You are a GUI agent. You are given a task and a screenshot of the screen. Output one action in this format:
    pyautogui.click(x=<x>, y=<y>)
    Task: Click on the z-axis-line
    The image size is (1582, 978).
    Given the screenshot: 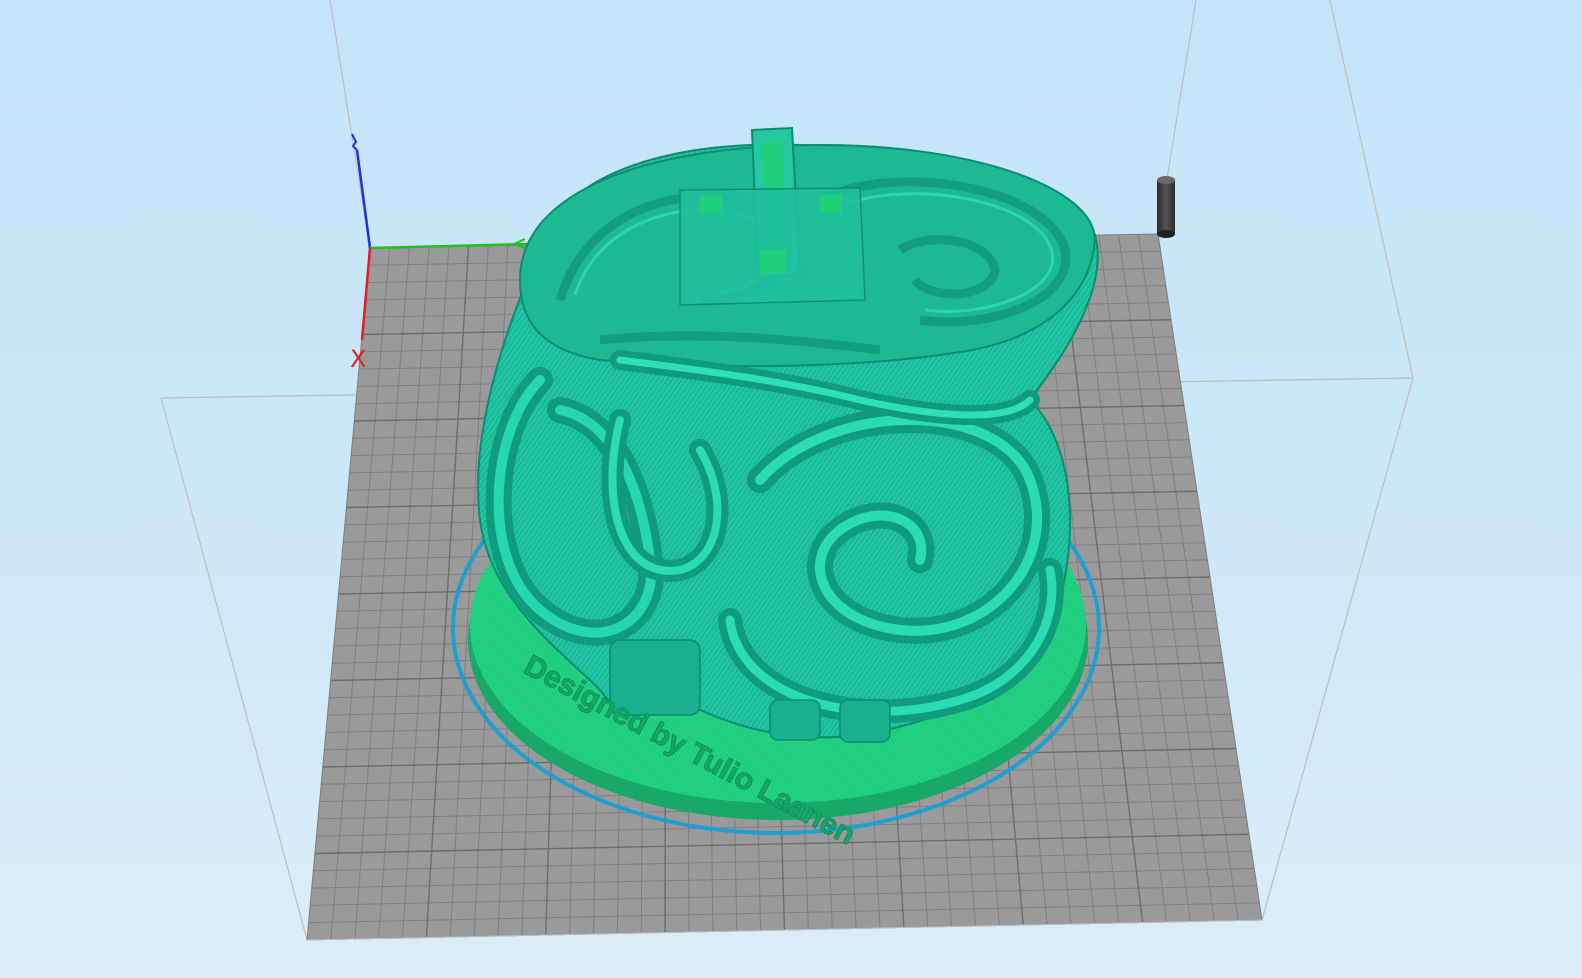 What is the action you would take?
    pyautogui.click(x=363, y=199)
    